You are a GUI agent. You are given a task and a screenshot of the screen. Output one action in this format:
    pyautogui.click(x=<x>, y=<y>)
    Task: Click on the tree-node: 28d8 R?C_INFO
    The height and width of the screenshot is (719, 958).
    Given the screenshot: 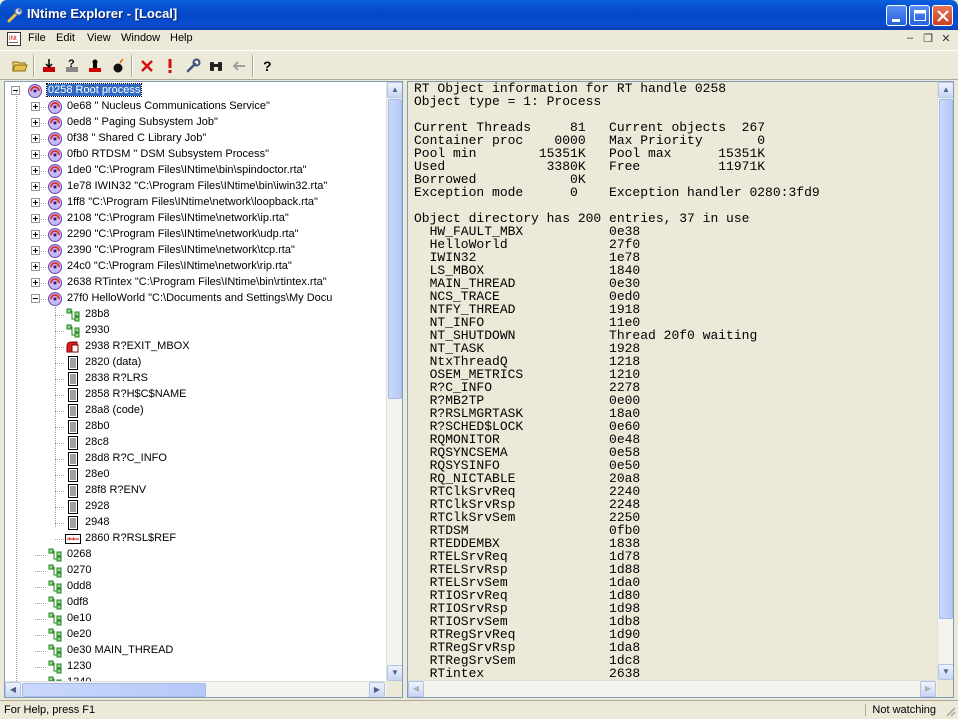 What is the action you would take?
    pyautogui.click(x=195, y=459)
    